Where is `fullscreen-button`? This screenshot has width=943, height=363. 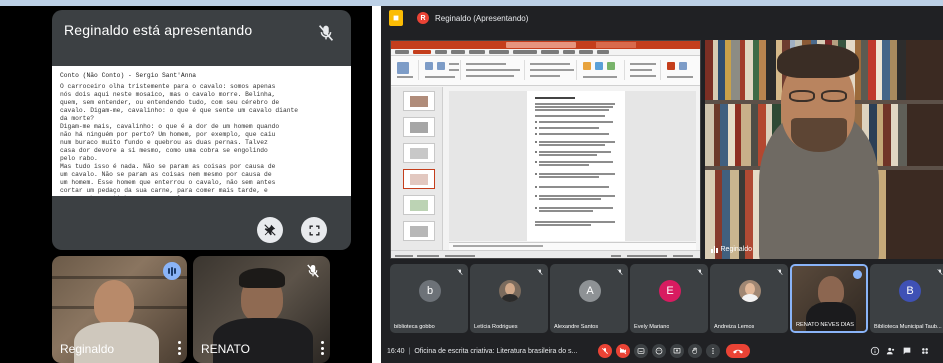 fullscreen-button is located at coordinates (314, 230).